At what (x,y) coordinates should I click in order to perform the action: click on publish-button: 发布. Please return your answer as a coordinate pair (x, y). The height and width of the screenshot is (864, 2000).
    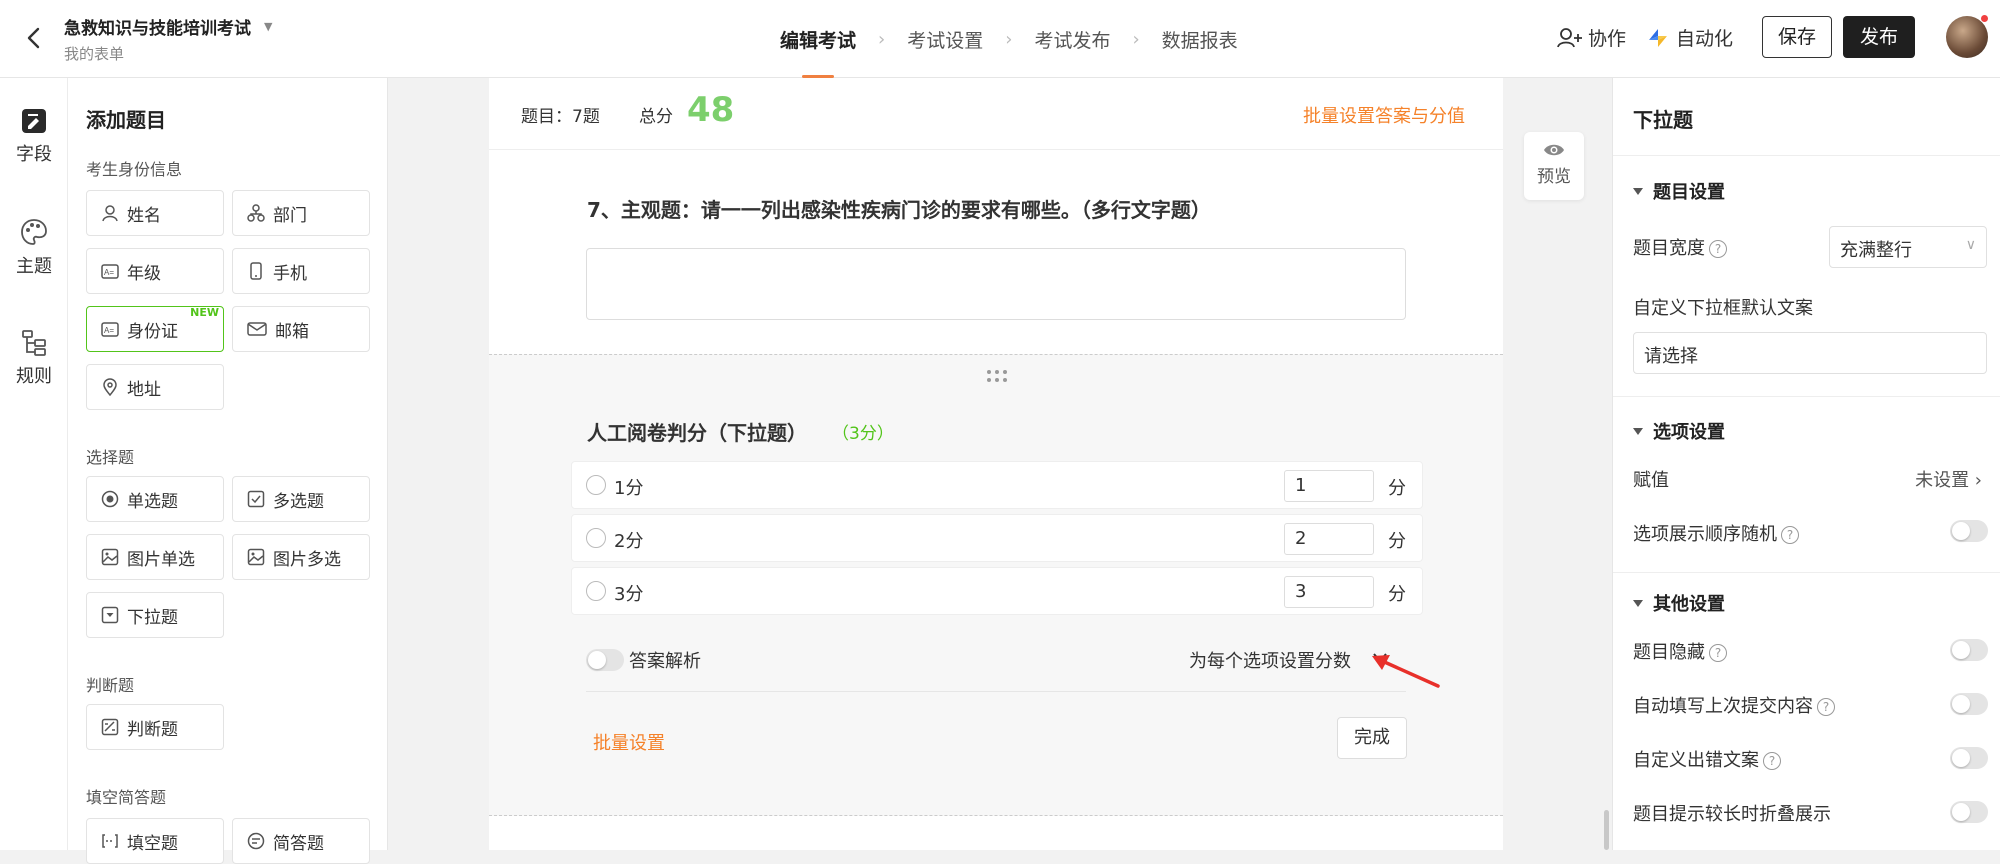
    Looking at the image, I should click on (1879, 37).